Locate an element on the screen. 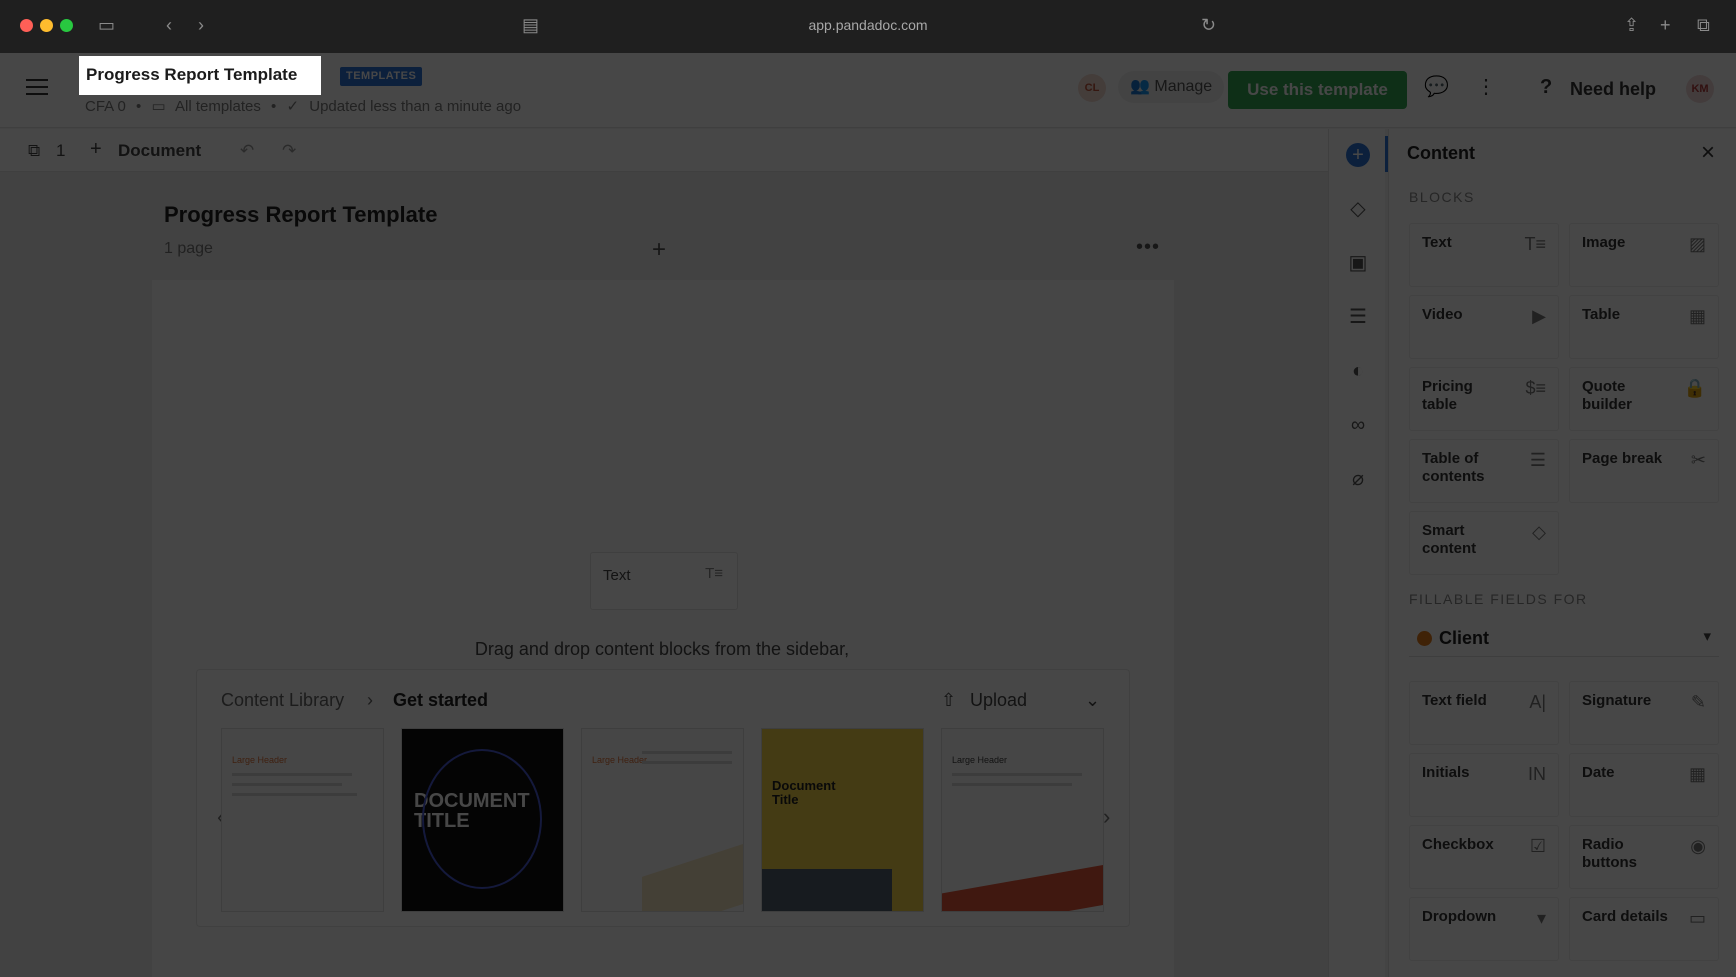 The image size is (1736, 977). workspace-label: CFA 0 is located at coordinates (105, 106).